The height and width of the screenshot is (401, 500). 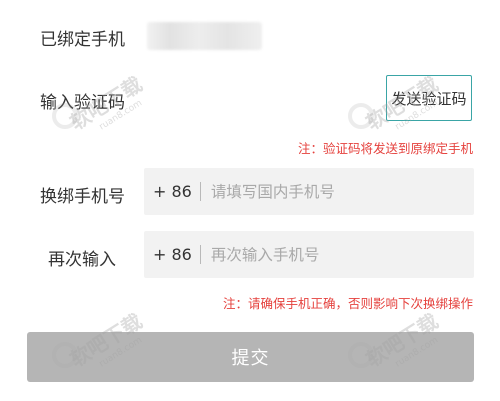 What do you see at coordinates (82, 103) in the screenshot?
I see `verify-code-label: 输入验证码` at bounding box center [82, 103].